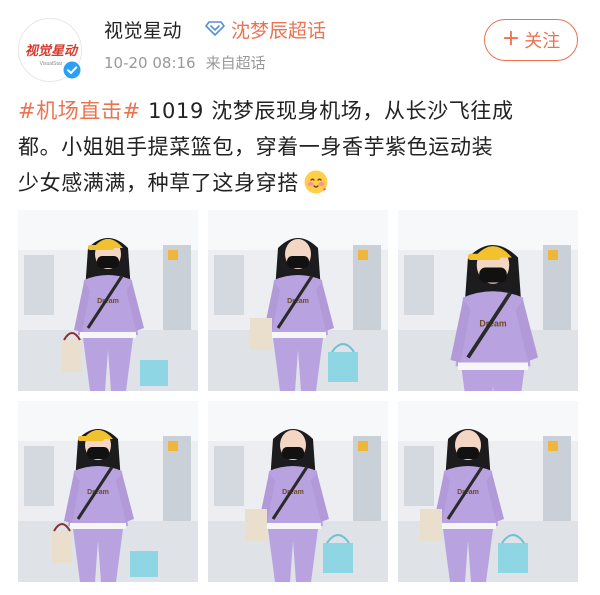 Image resolution: width=600 pixels, height=595 pixels. I want to click on photo-4: Dream, so click(108, 491).